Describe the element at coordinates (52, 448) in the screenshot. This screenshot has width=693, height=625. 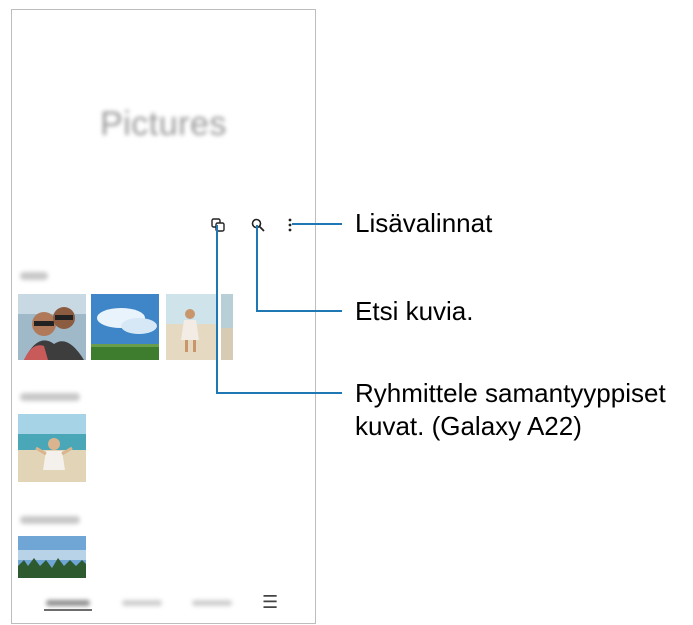
I see `thumbnail-child-beach` at that location.